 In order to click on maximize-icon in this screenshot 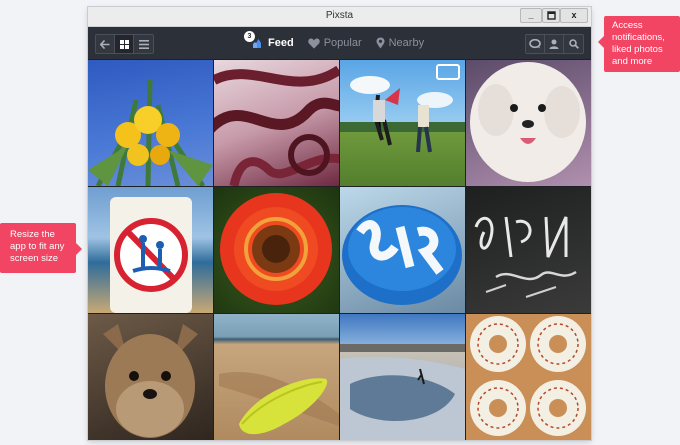, I will do `click(551, 15)`.